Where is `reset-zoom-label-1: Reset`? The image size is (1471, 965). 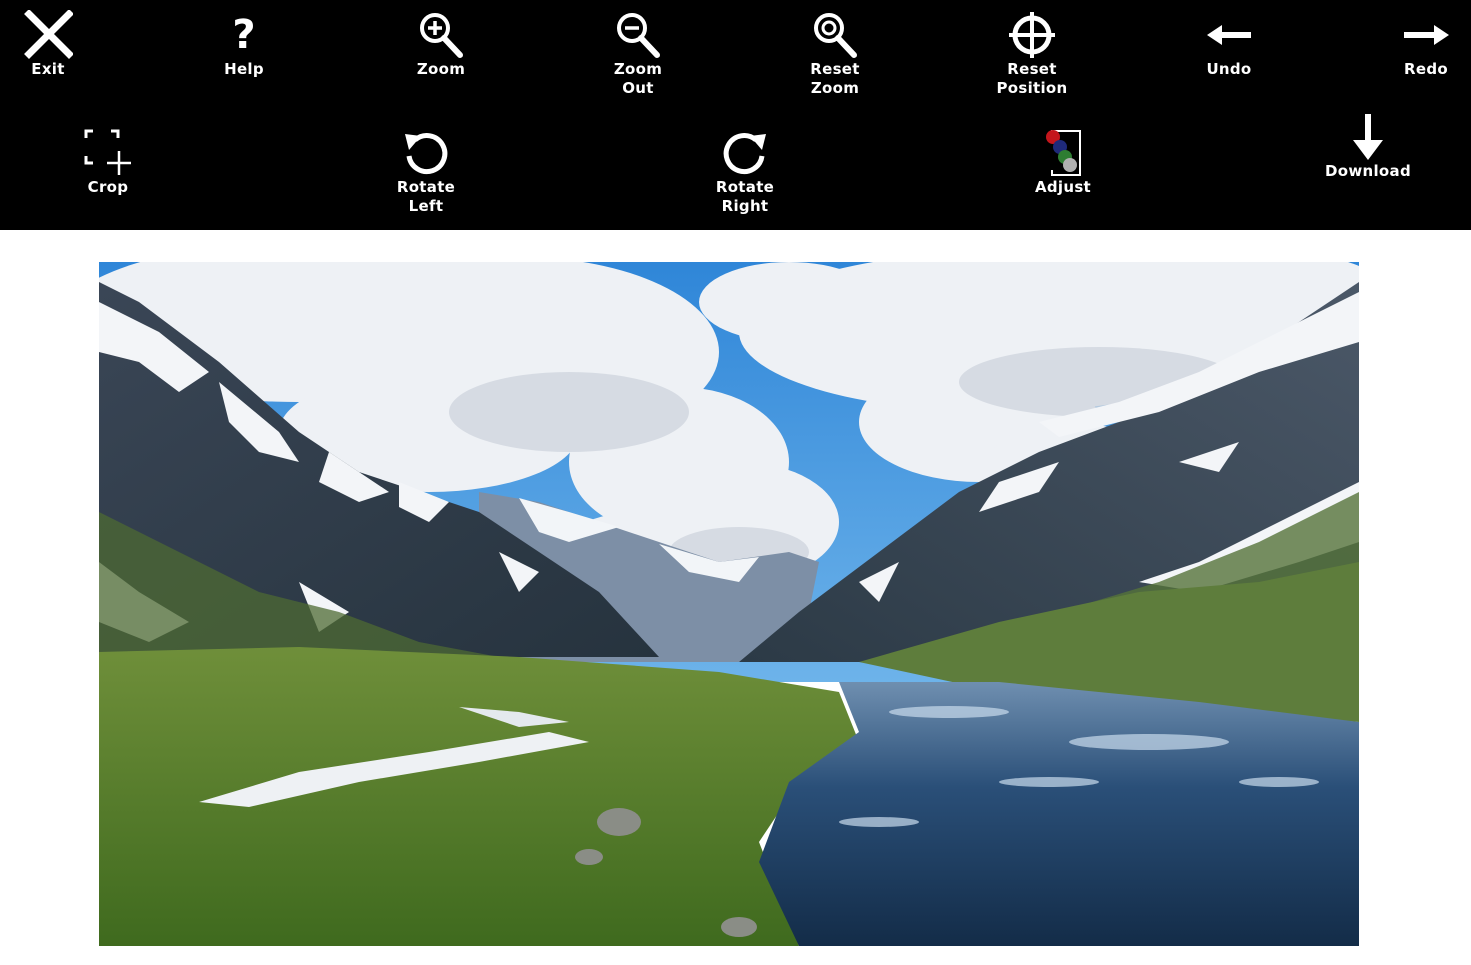 reset-zoom-label-1: Reset is located at coordinates (835, 69).